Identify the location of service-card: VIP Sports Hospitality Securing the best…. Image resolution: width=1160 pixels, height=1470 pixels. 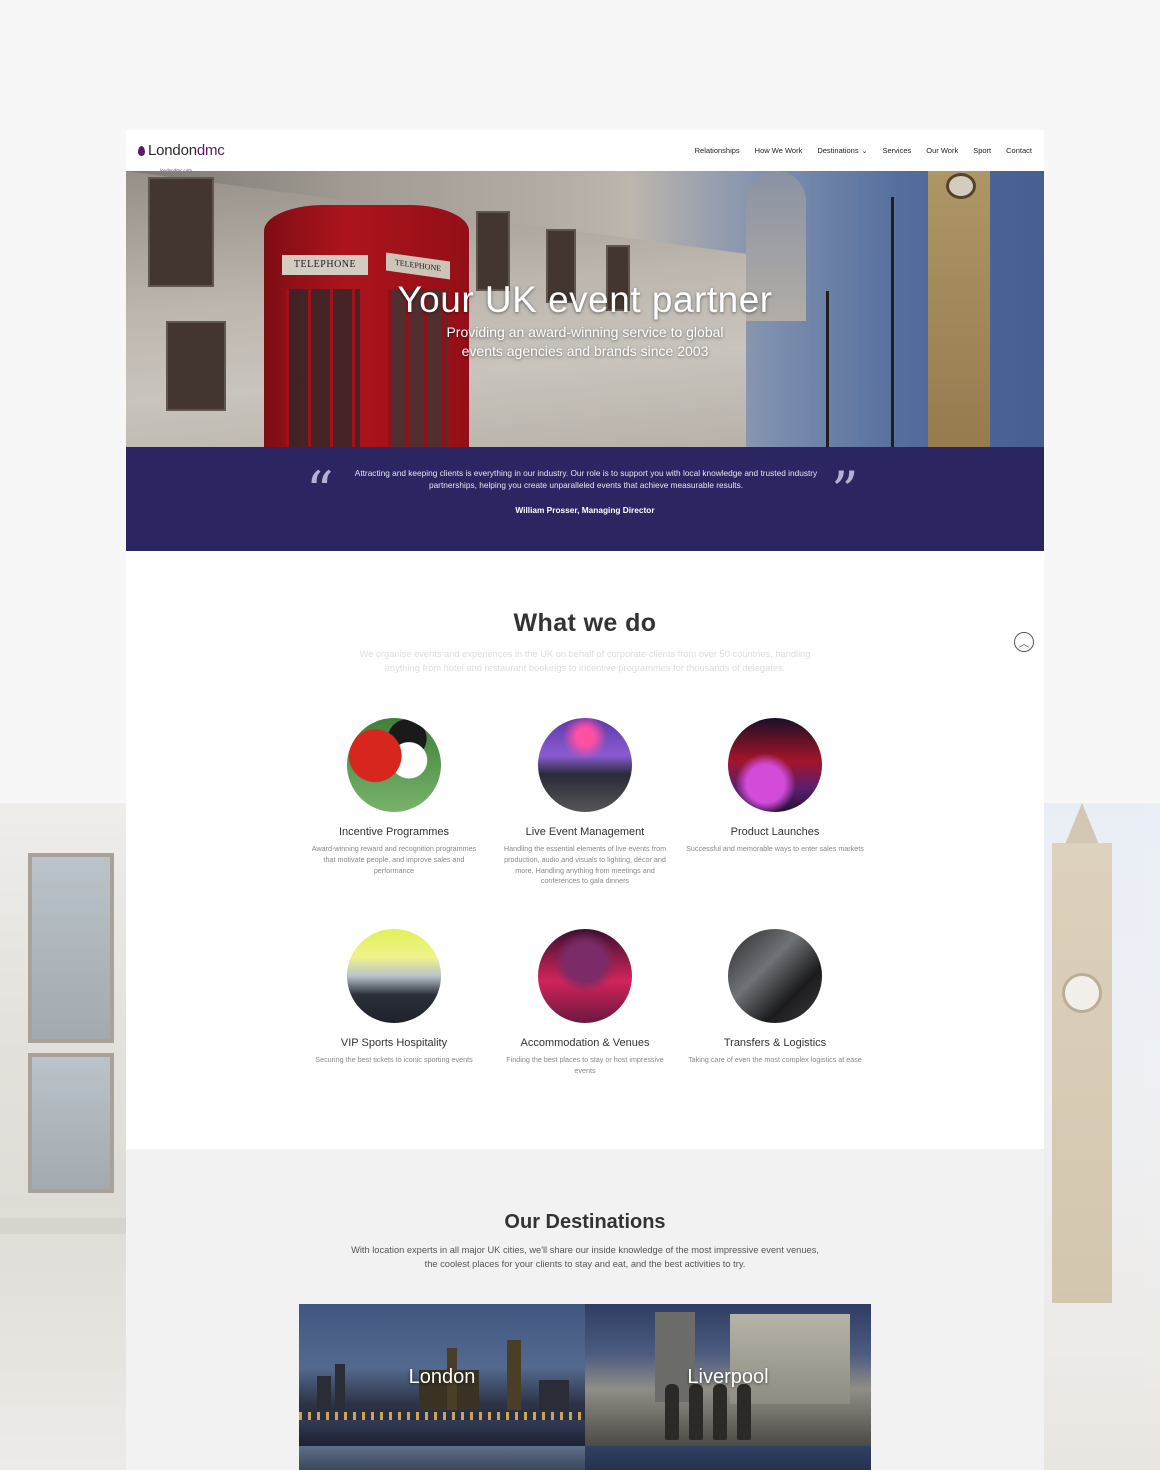
(394, 997).